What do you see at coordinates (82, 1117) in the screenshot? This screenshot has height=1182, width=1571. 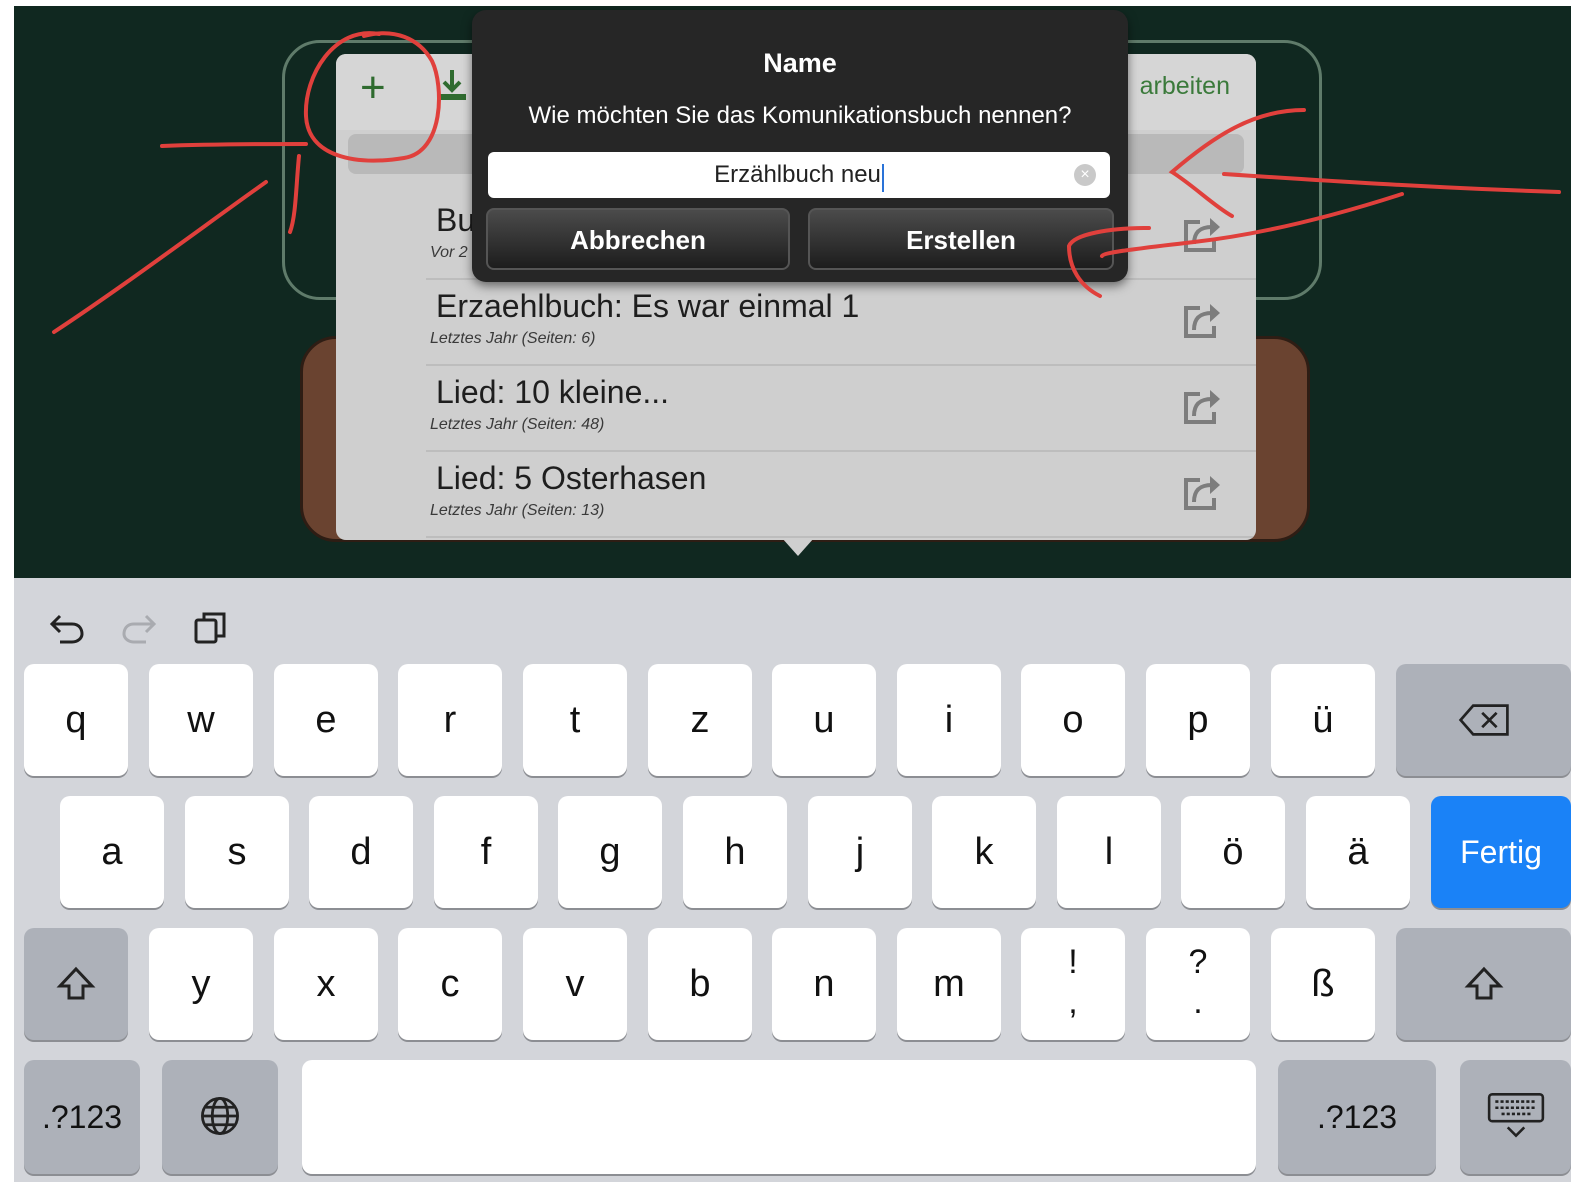 I see `numbers-left-key: .?123` at bounding box center [82, 1117].